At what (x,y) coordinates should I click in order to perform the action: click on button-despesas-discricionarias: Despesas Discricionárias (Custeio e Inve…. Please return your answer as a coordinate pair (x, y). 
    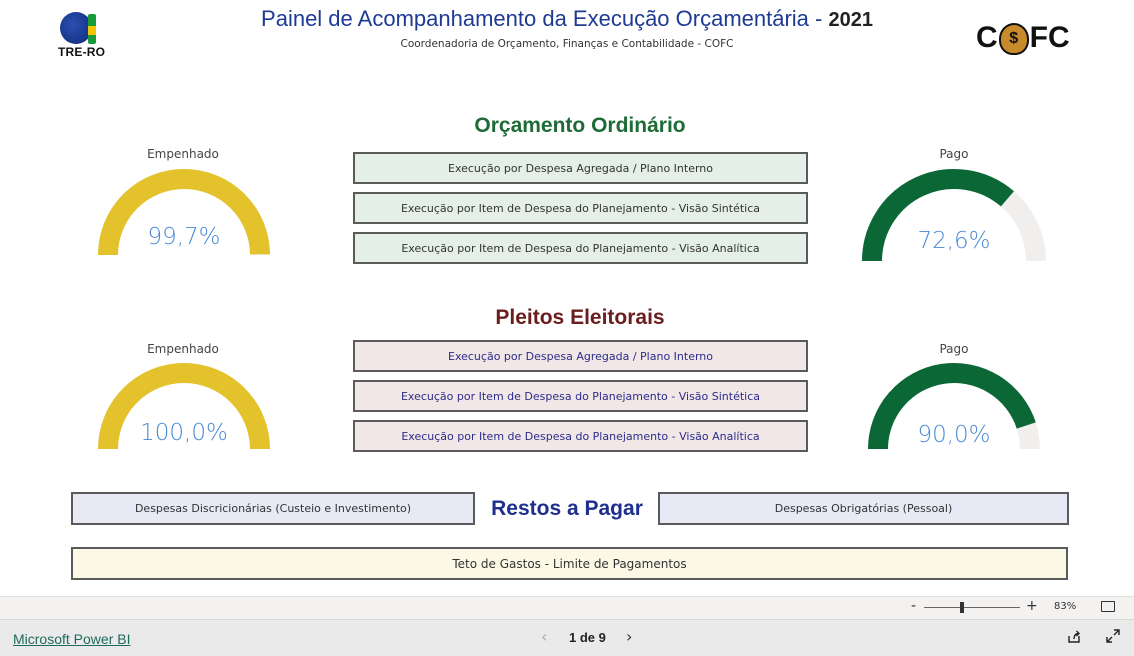
    Looking at the image, I should click on (273, 508).